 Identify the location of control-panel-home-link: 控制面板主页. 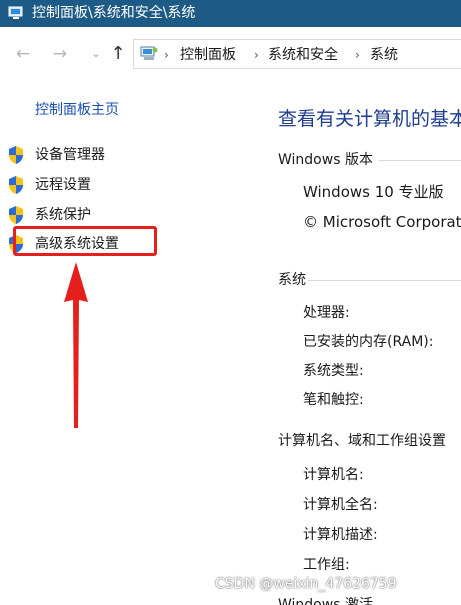
(77, 110).